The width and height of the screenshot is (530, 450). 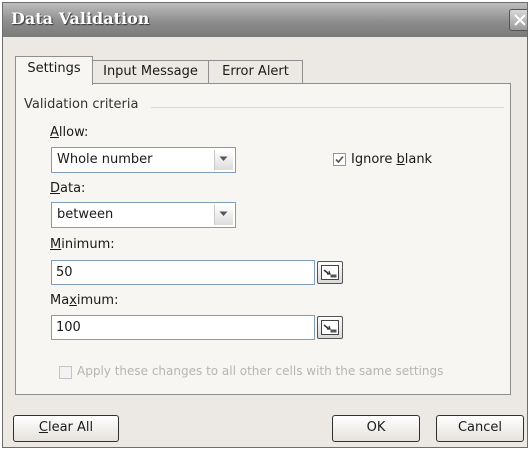 I want to click on checkmark-icon, so click(x=339, y=159).